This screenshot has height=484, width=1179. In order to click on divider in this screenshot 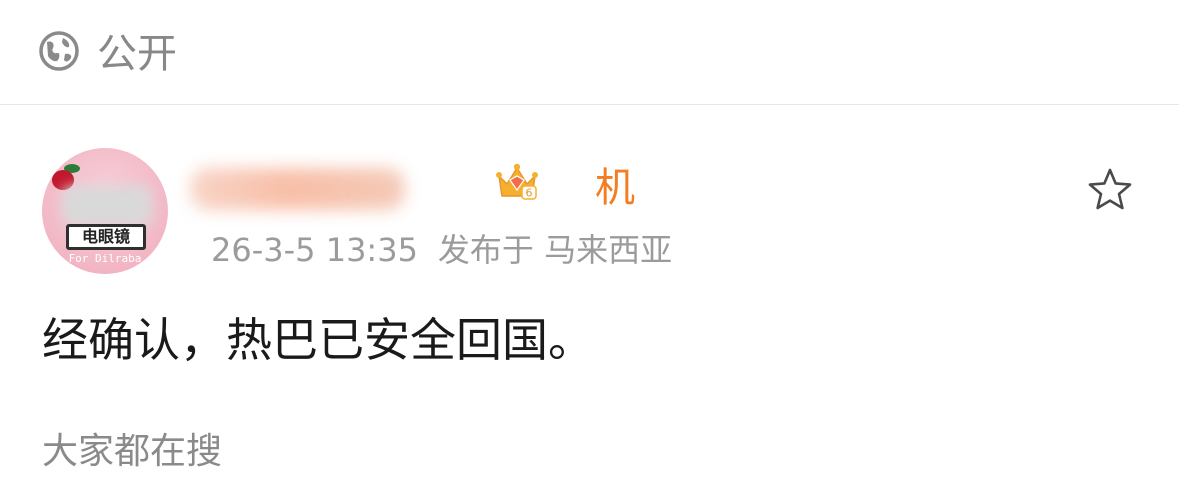, I will do `click(589, 104)`.